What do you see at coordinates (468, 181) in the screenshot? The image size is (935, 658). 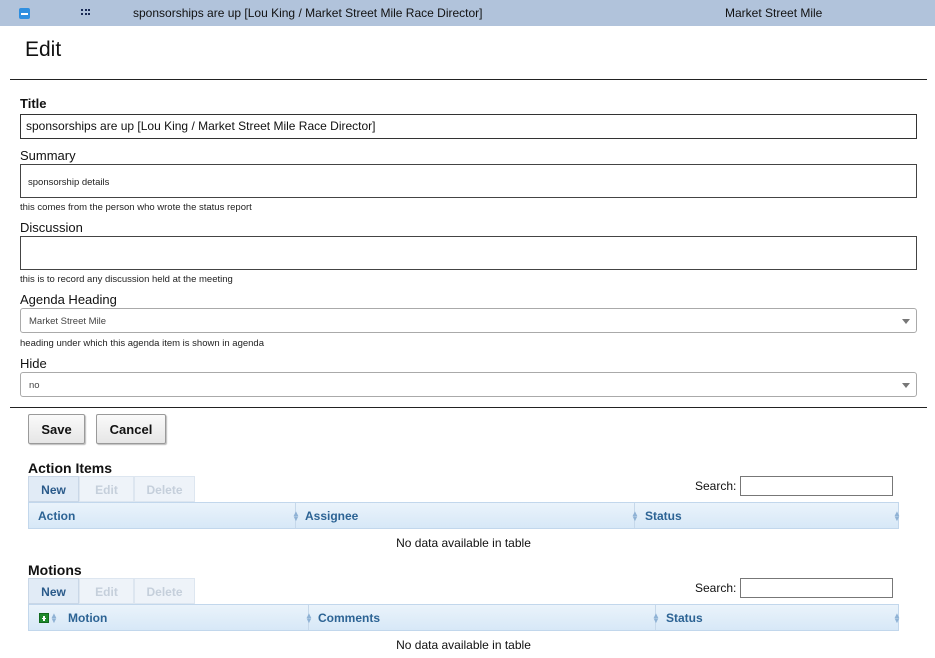 I see `summary-editor: sponsorship details` at bounding box center [468, 181].